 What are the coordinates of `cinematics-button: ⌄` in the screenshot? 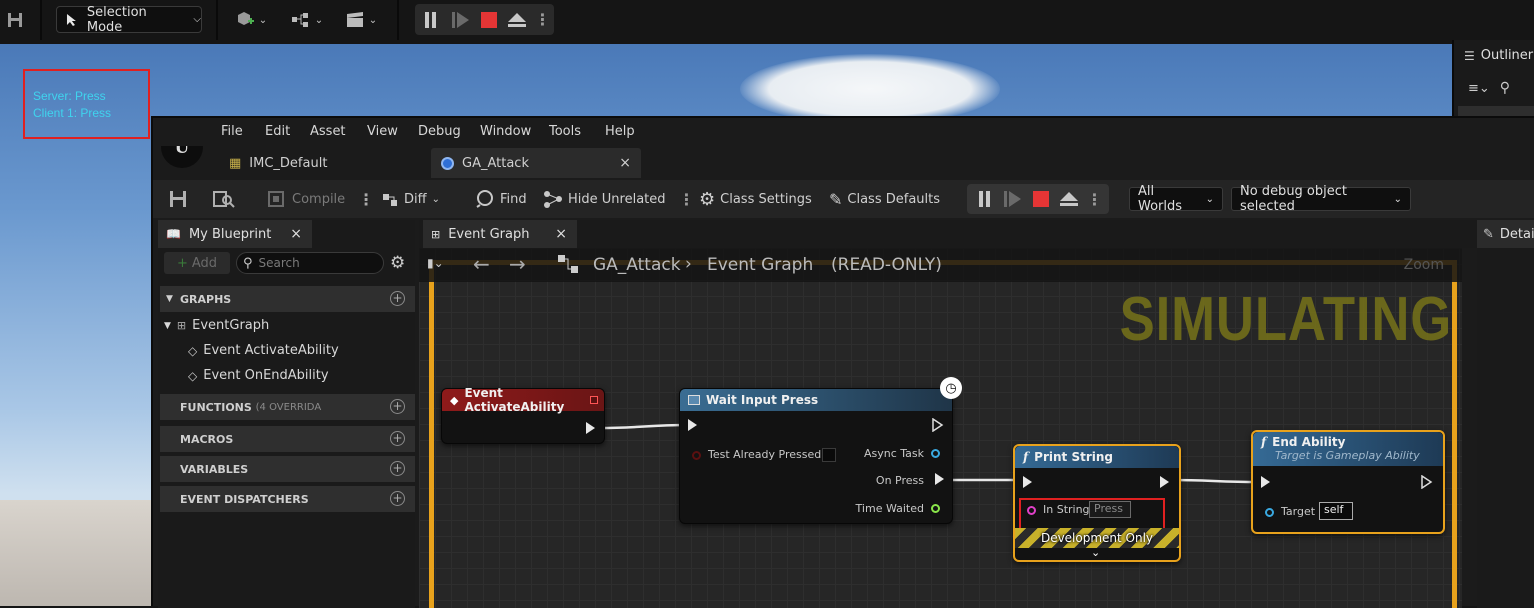 It's located at (361, 20).